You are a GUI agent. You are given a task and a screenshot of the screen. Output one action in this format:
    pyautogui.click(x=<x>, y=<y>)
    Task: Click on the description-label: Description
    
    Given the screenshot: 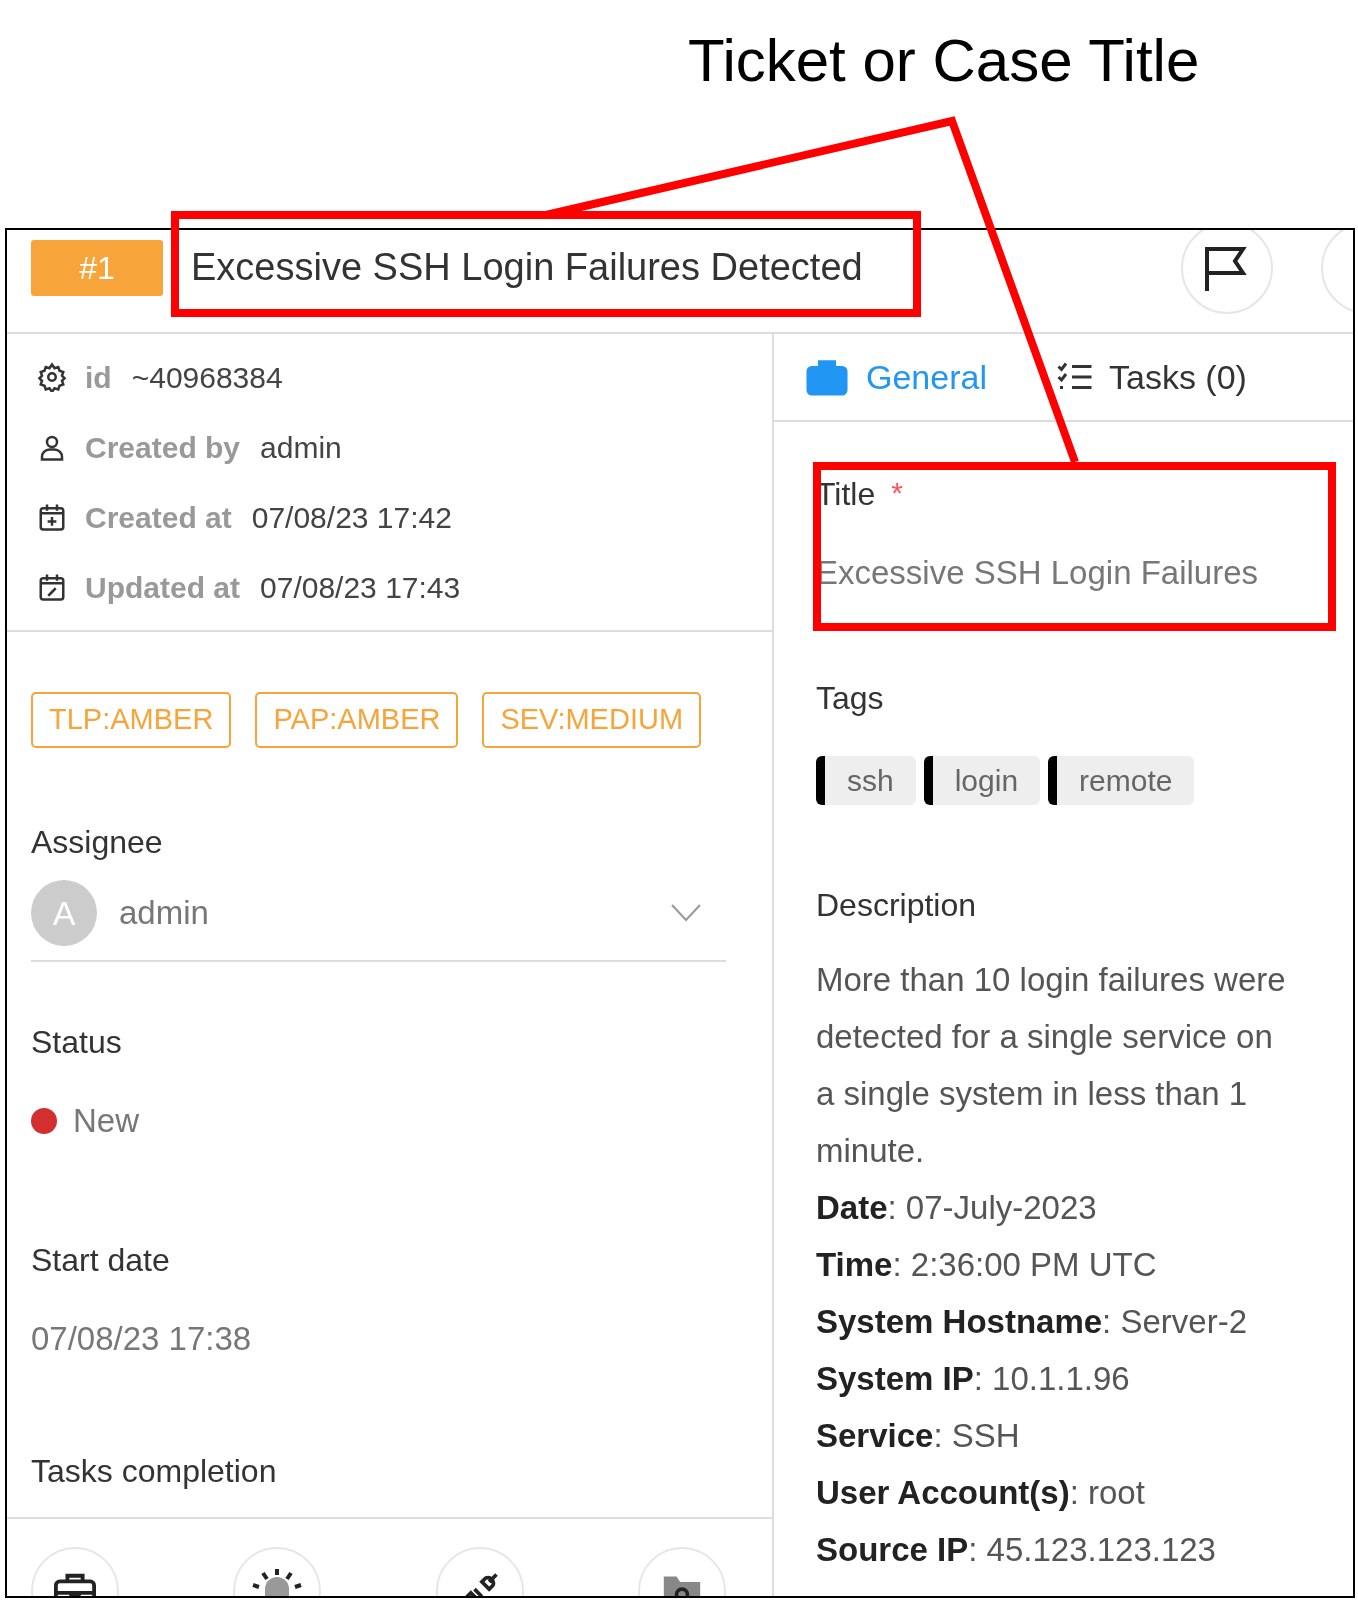 What is the action you would take?
    pyautogui.click(x=897, y=905)
    